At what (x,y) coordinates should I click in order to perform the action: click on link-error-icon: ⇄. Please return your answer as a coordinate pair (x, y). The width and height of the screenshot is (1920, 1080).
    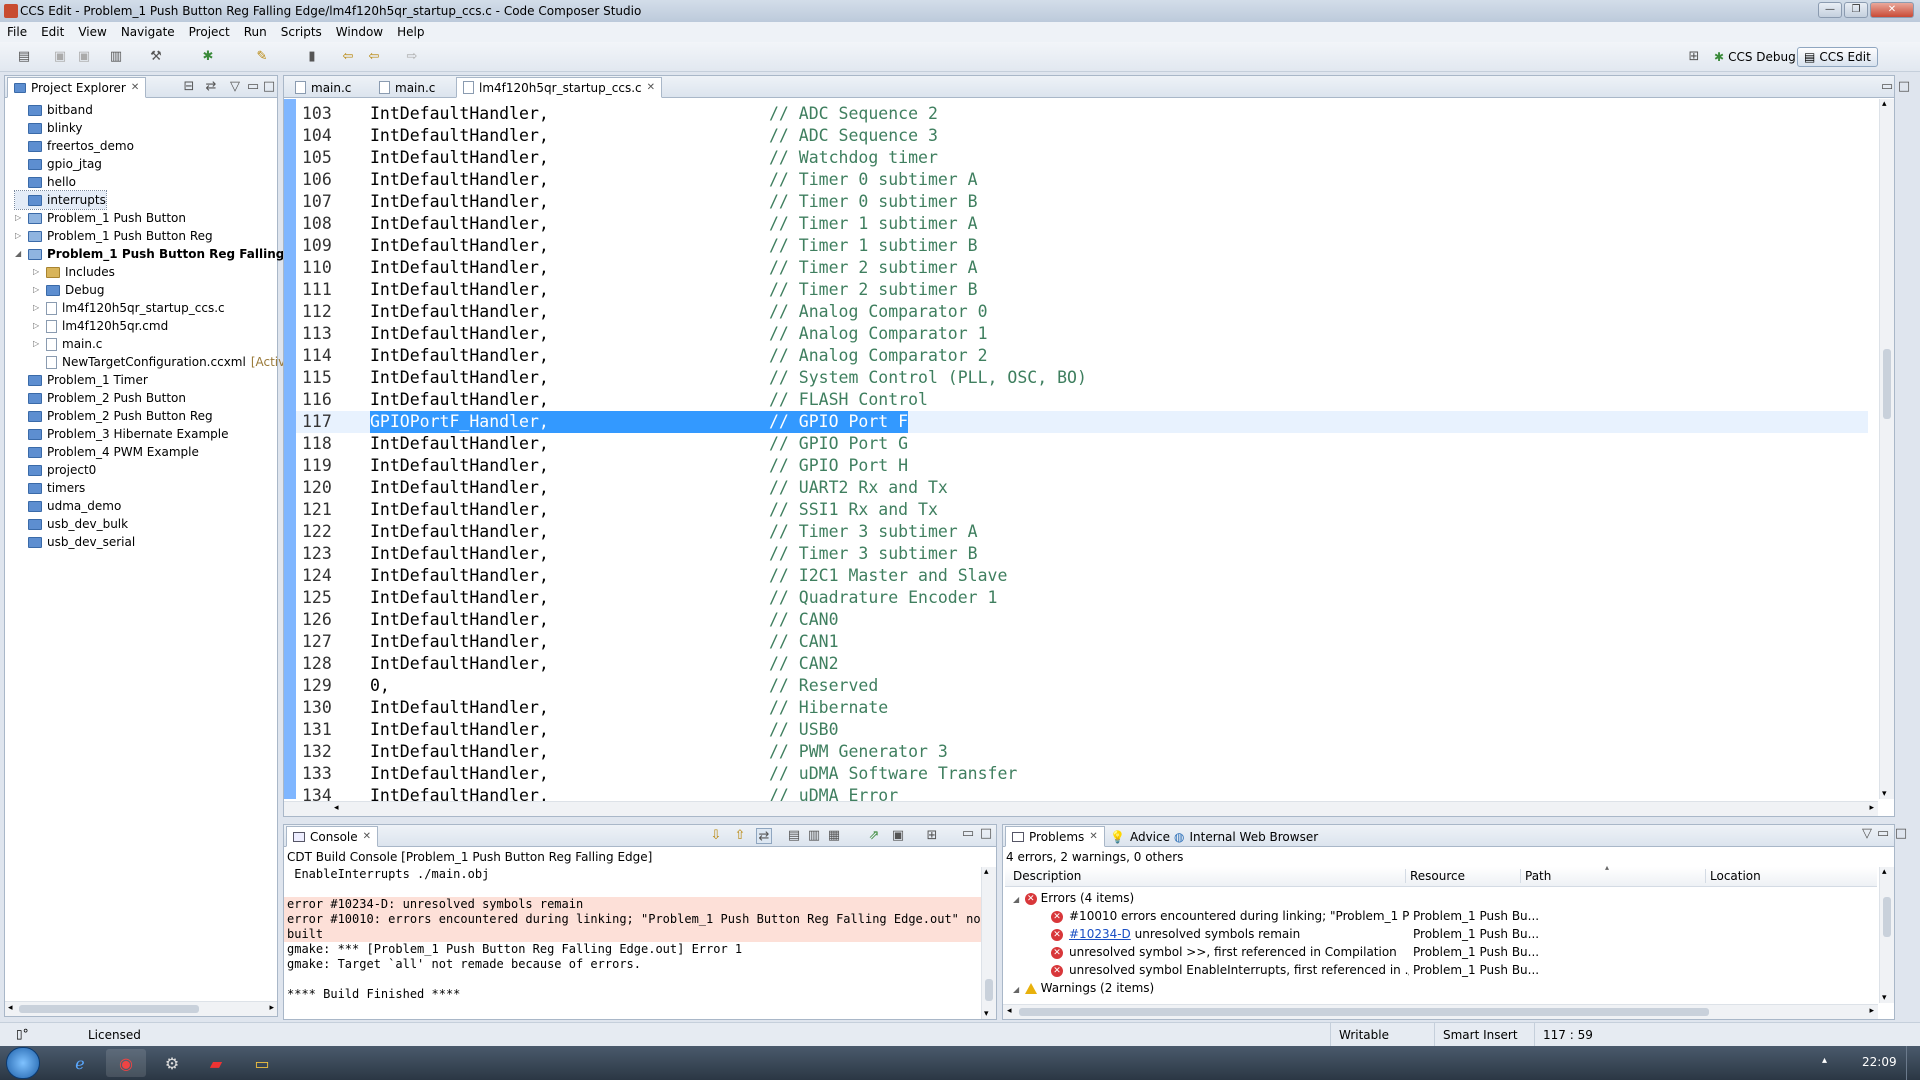
    Looking at the image, I should click on (764, 836).